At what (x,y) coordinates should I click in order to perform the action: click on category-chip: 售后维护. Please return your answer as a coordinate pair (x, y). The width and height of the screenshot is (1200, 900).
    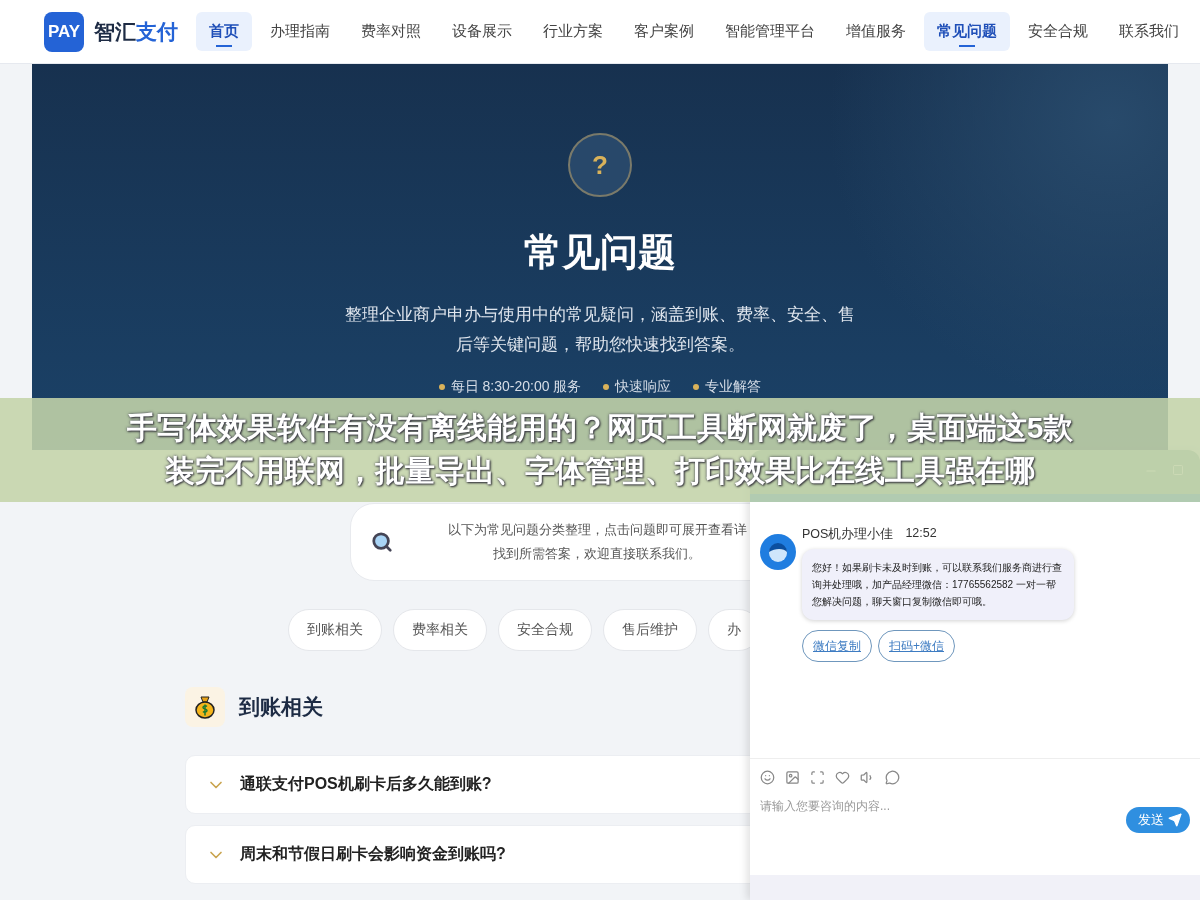
    Looking at the image, I should click on (650, 630).